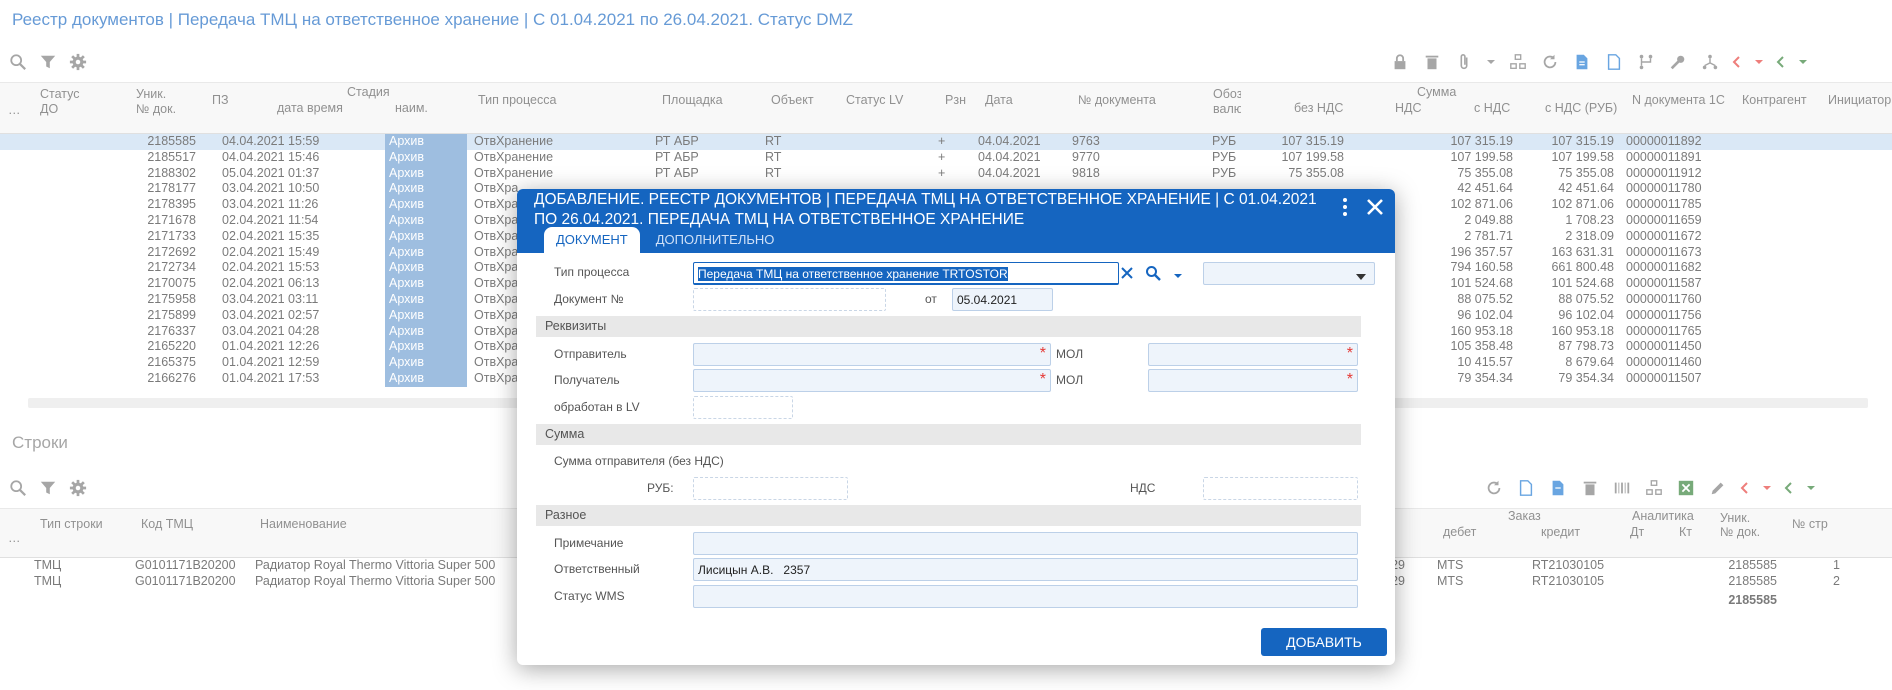  I want to click on requisites-band: Реквизиты, so click(948, 326).